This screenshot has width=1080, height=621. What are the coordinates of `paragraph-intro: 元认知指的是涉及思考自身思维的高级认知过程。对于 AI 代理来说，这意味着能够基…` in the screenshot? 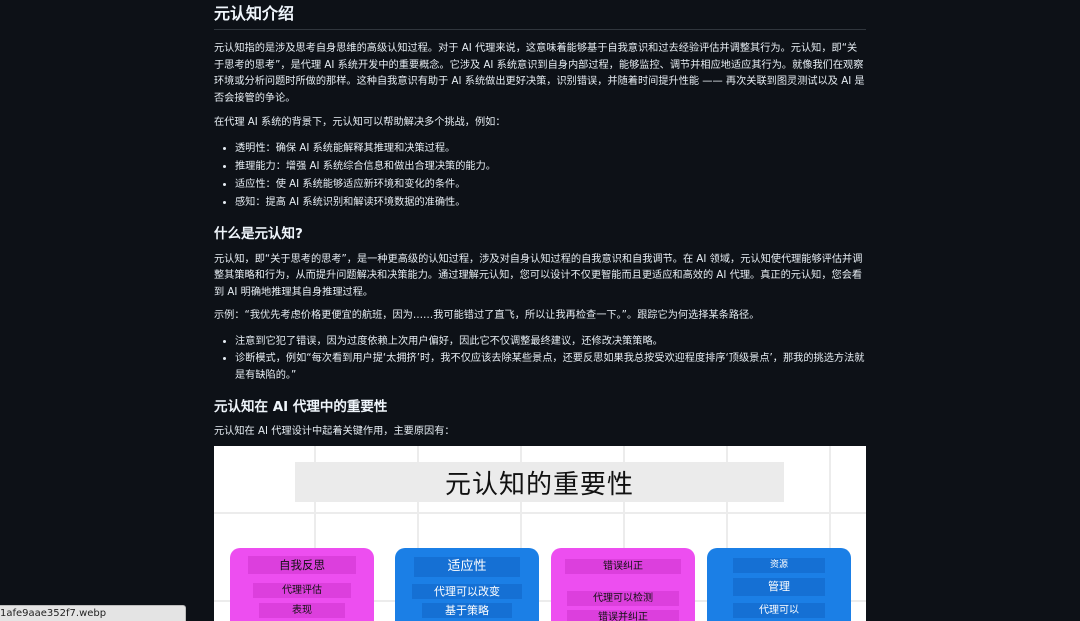 It's located at (539, 73).